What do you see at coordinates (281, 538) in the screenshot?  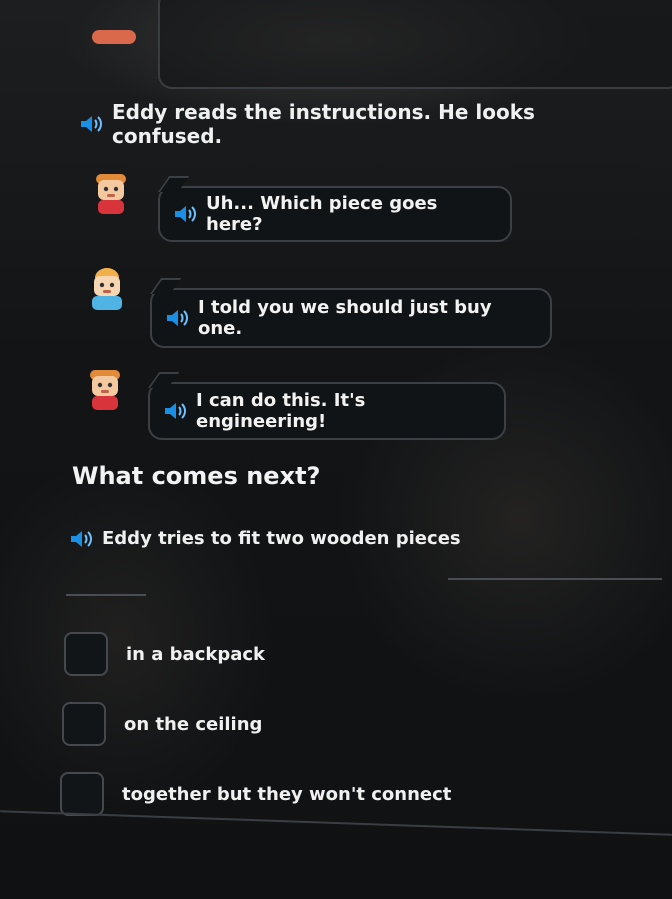 I see `prompt-text: Eddy tries to fit two wooden pieces` at bounding box center [281, 538].